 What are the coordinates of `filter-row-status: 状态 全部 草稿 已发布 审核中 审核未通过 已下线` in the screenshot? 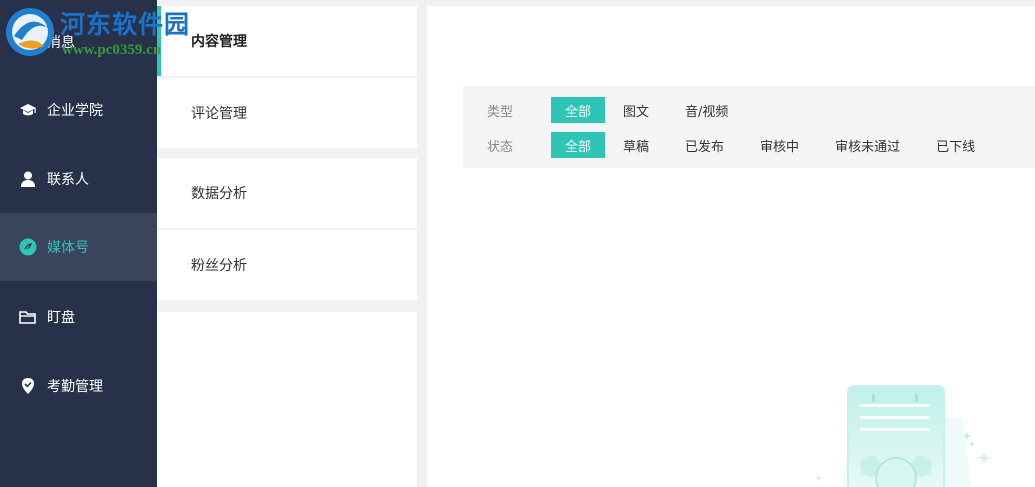 It's located at (728, 145).